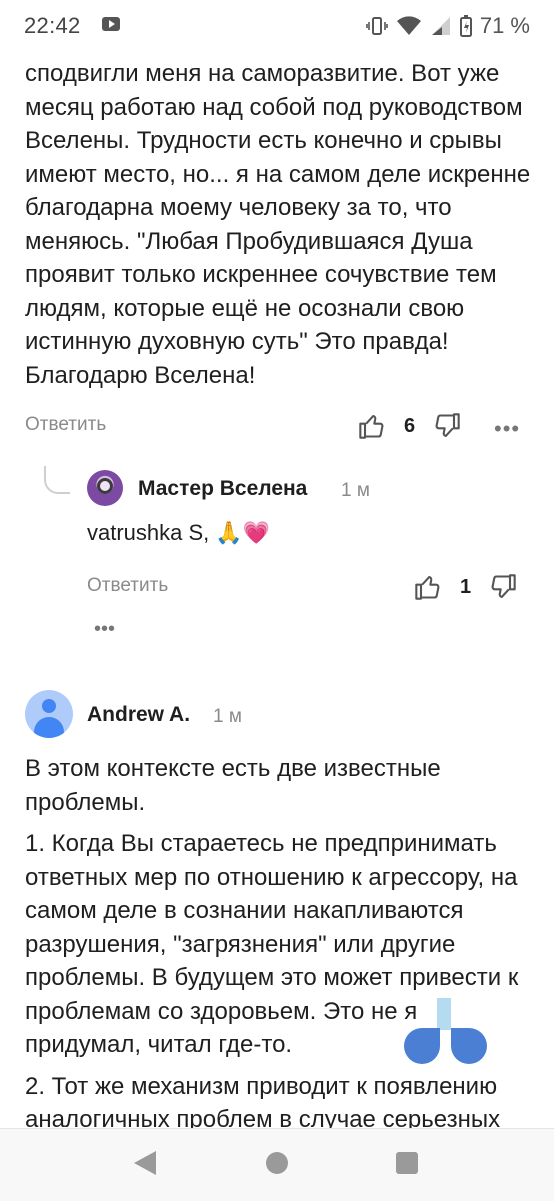 This screenshot has height=1201, width=554. I want to click on signal-icon, so click(440, 26).